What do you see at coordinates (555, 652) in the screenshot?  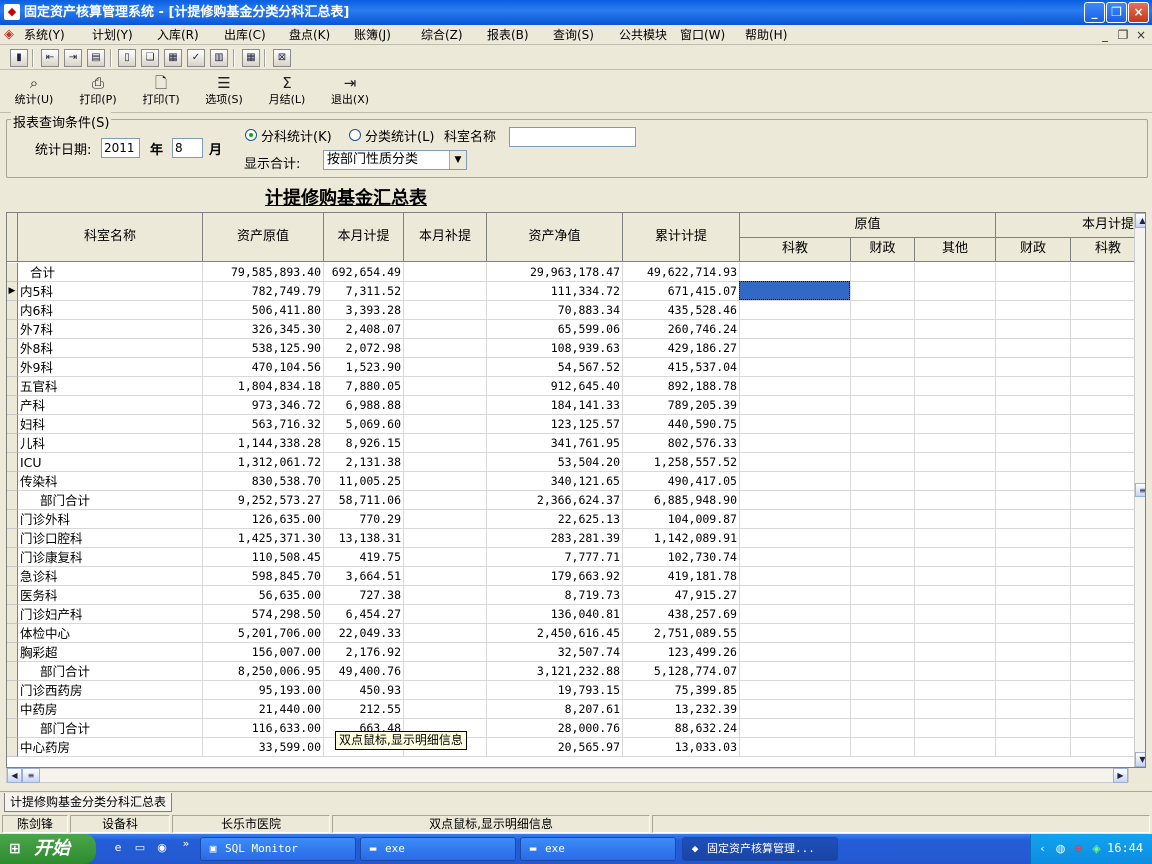 I see `cell-net-value: 32,507.74` at bounding box center [555, 652].